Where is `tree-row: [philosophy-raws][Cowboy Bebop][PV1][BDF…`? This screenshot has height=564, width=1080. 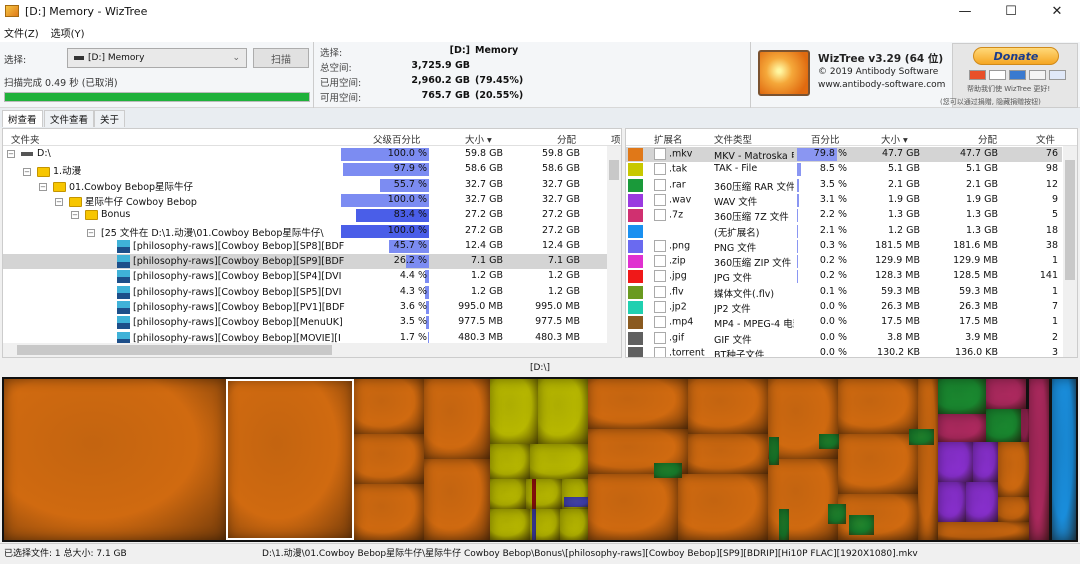 tree-row: [philosophy-raws][Cowboy Bebop][PV1][BDF… is located at coordinates (305, 307).